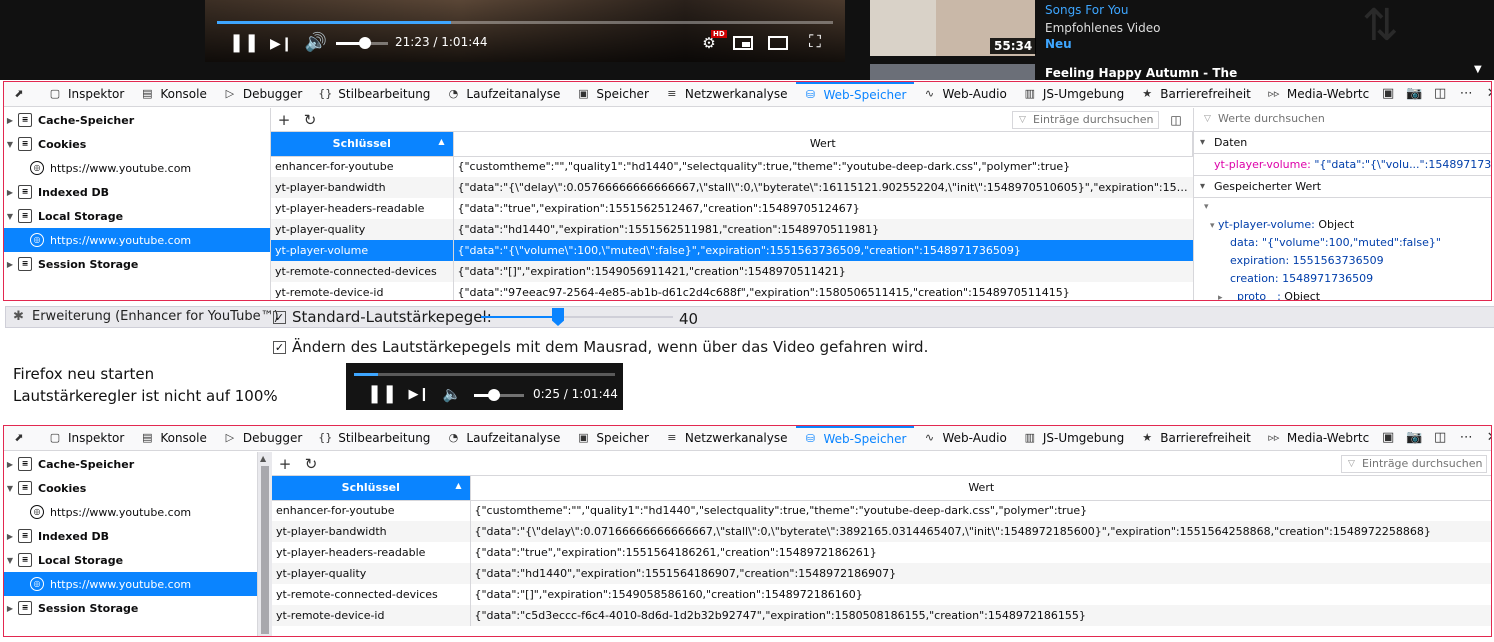  Describe the element at coordinates (612, 94) in the screenshot. I see `tab-memory: ▣ Speicher` at that location.